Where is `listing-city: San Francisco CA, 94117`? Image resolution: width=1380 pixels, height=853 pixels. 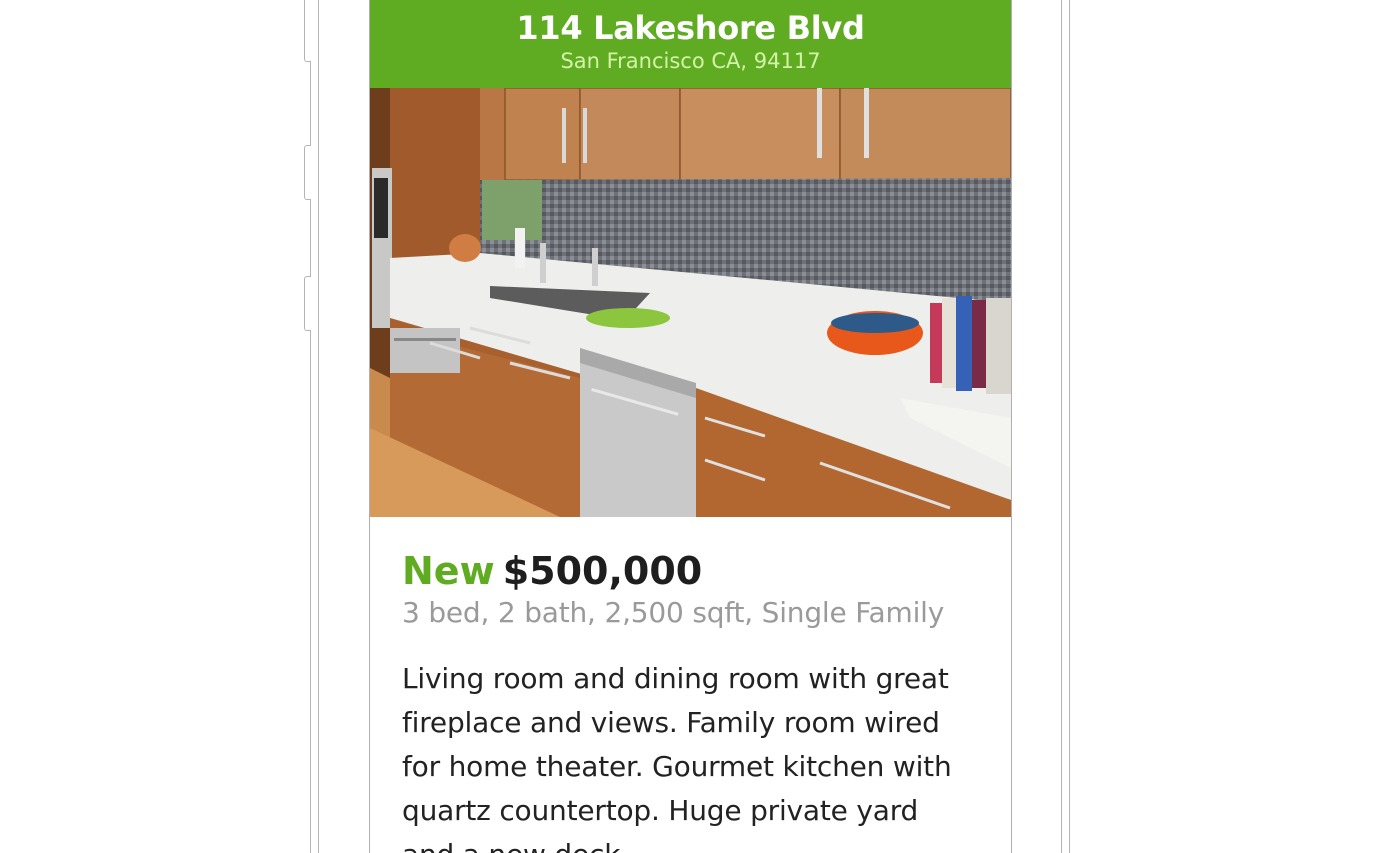
listing-city: San Francisco CA, 94117 is located at coordinates (690, 61).